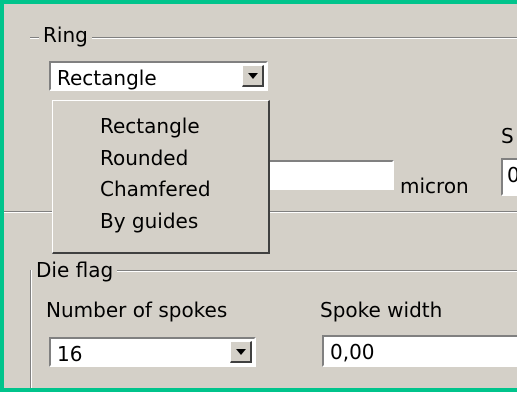 Image resolution: width=517 pixels, height=397 pixels. What do you see at coordinates (144, 158) in the screenshot?
I see `dropdown-option-rounded: Rounded` at bounding box center [144, 158].